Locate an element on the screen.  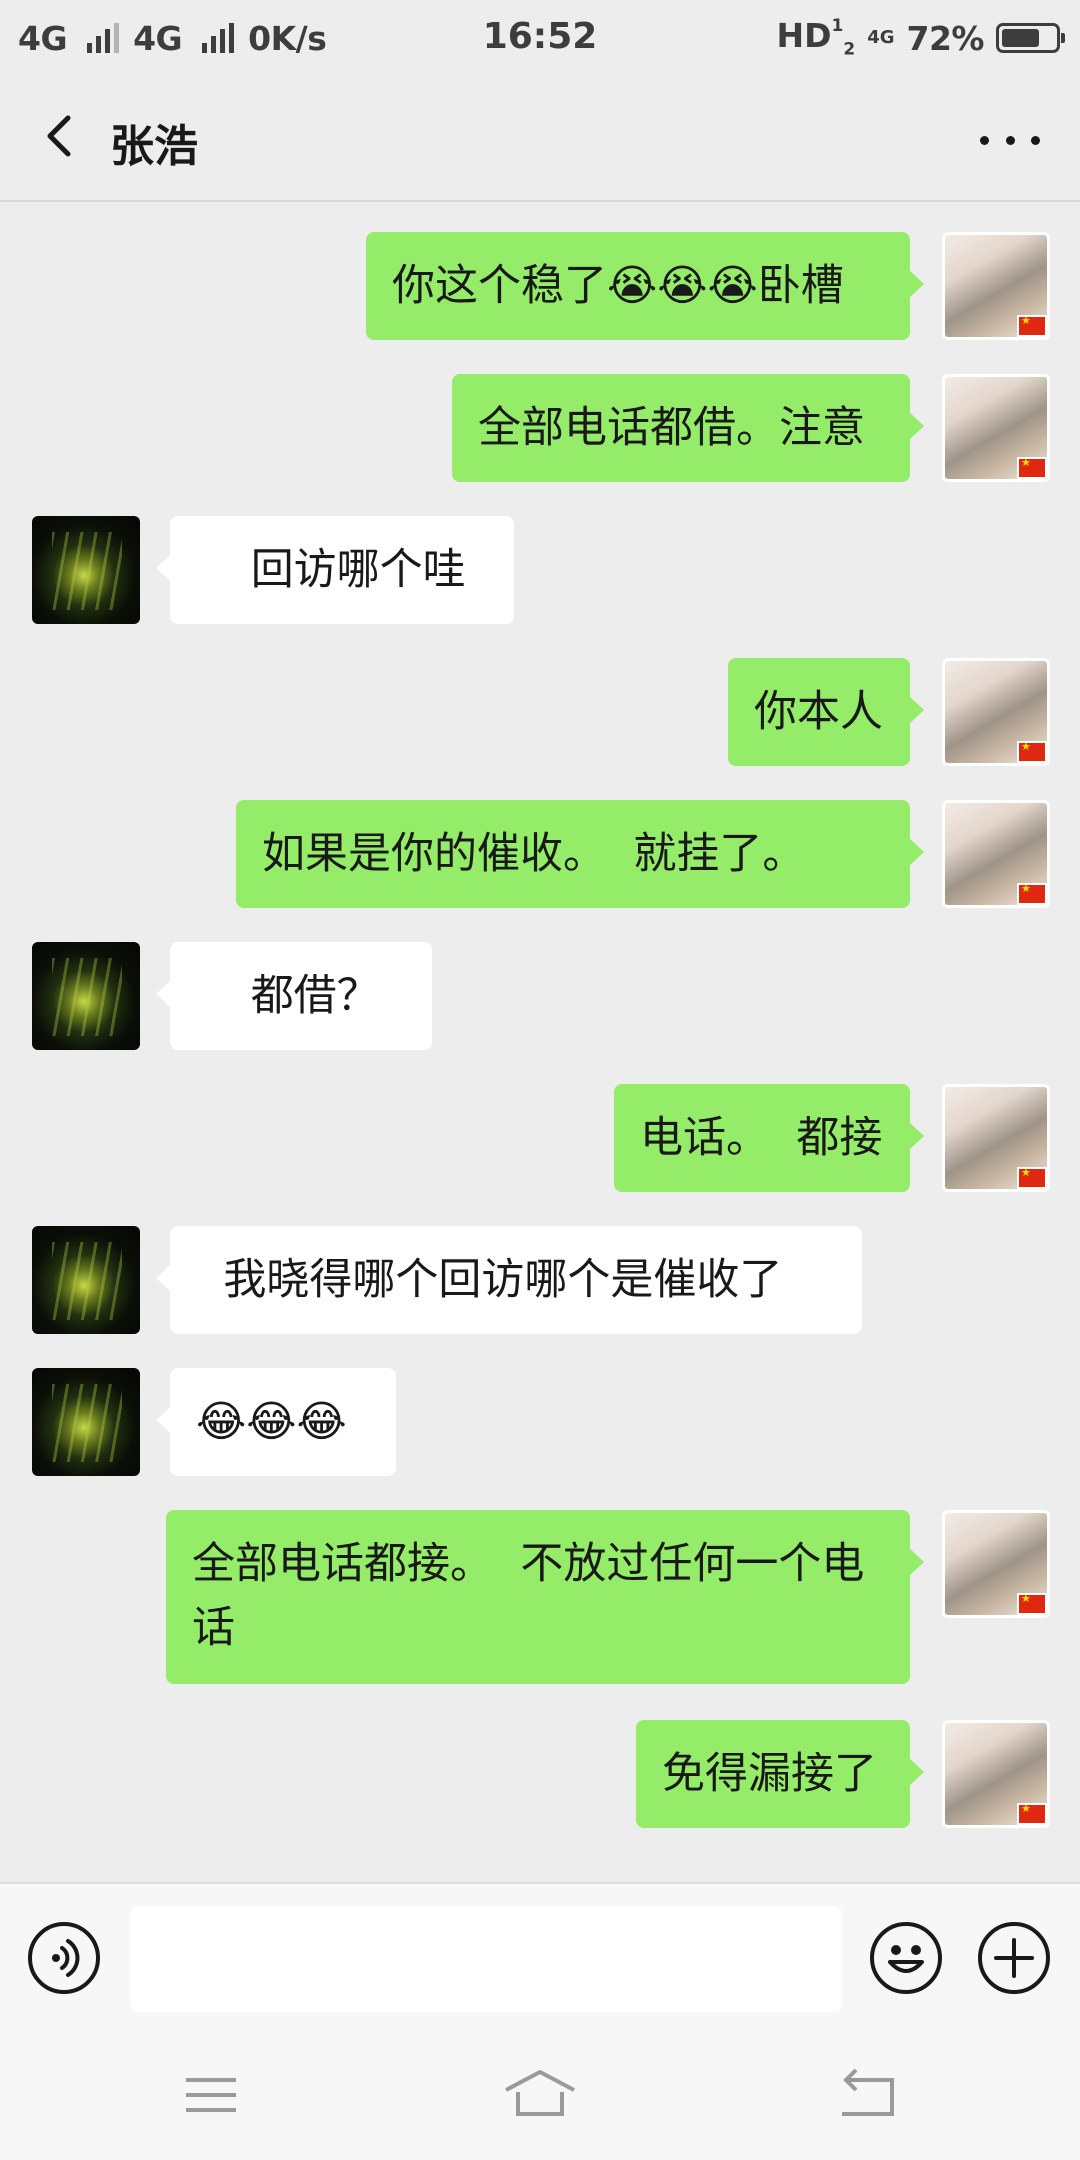
hd-indicator: HD12 is located at coordinates (815, 38).